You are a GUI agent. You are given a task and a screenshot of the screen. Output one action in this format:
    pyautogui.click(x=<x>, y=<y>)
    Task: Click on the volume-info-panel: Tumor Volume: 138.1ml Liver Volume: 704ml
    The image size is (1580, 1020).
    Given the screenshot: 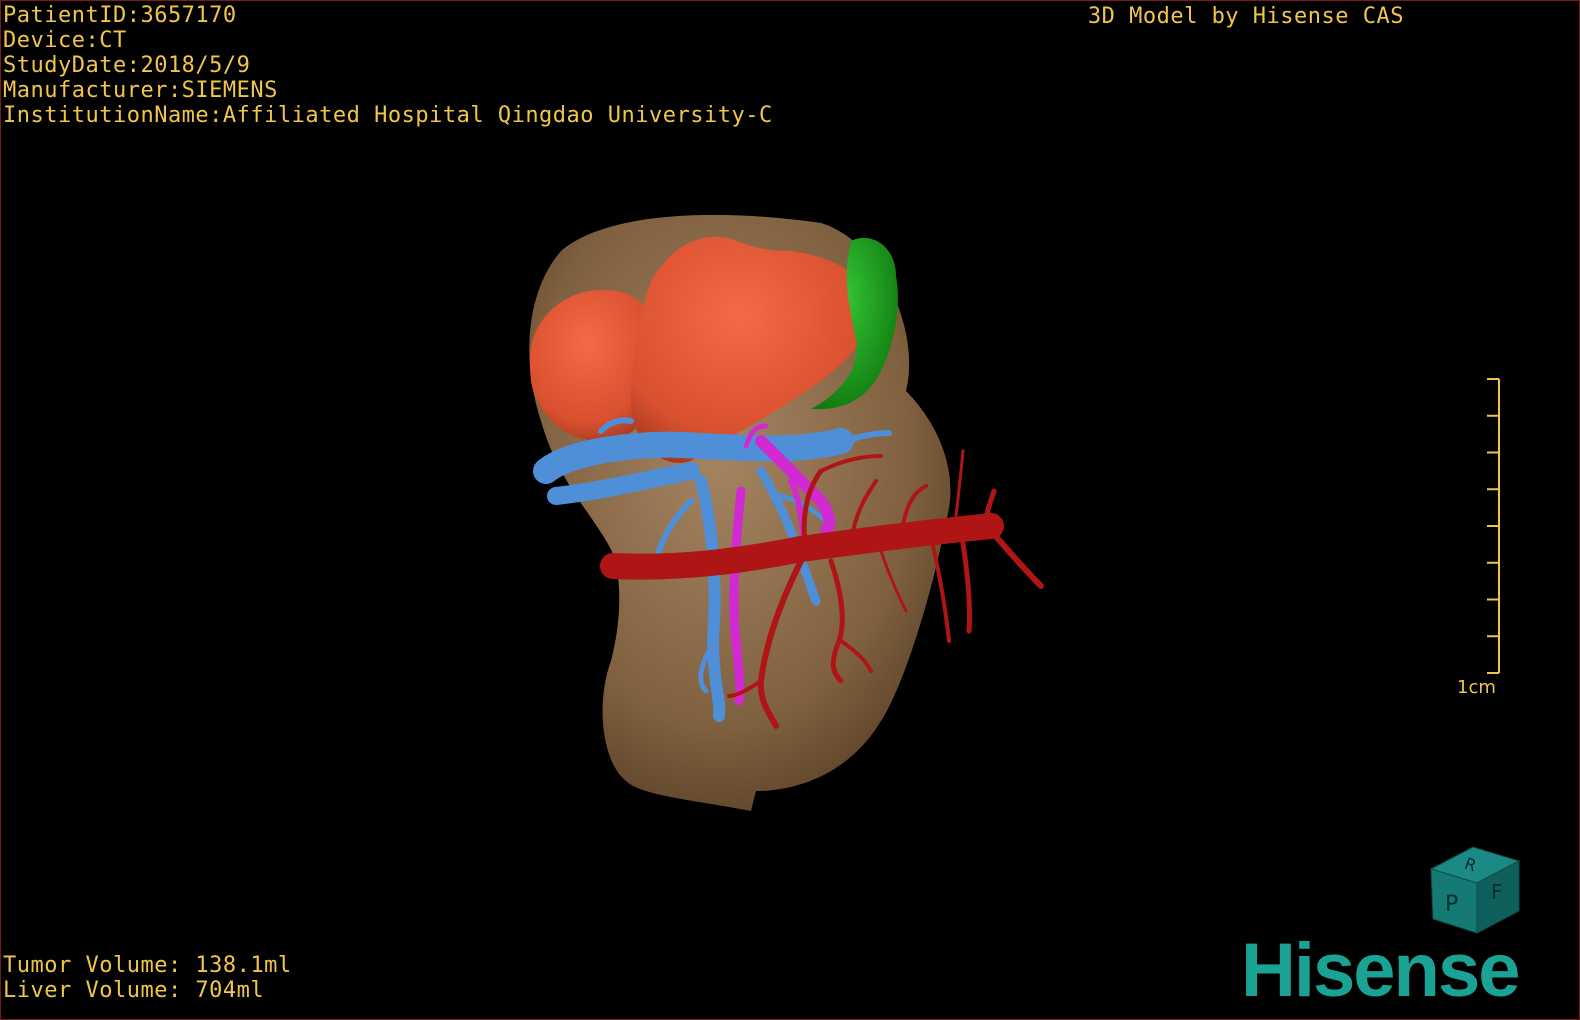 What is the action you would take?
    pyautogui.click(x=147, y=978)
    